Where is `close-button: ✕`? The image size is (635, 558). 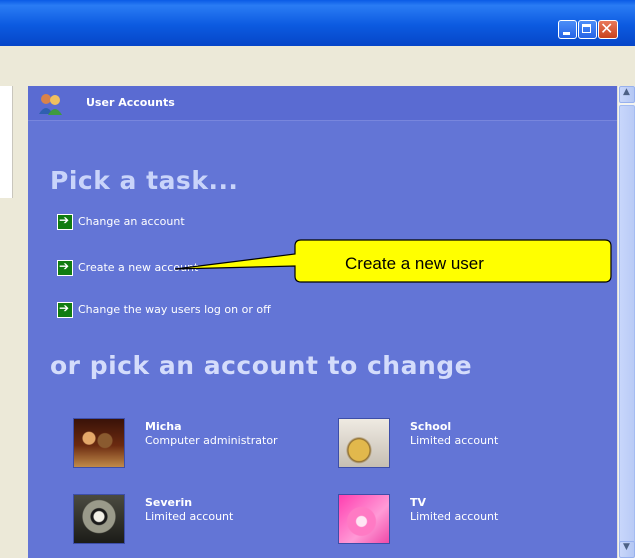 close-button: ✕ is located at coordinates (608, 29).